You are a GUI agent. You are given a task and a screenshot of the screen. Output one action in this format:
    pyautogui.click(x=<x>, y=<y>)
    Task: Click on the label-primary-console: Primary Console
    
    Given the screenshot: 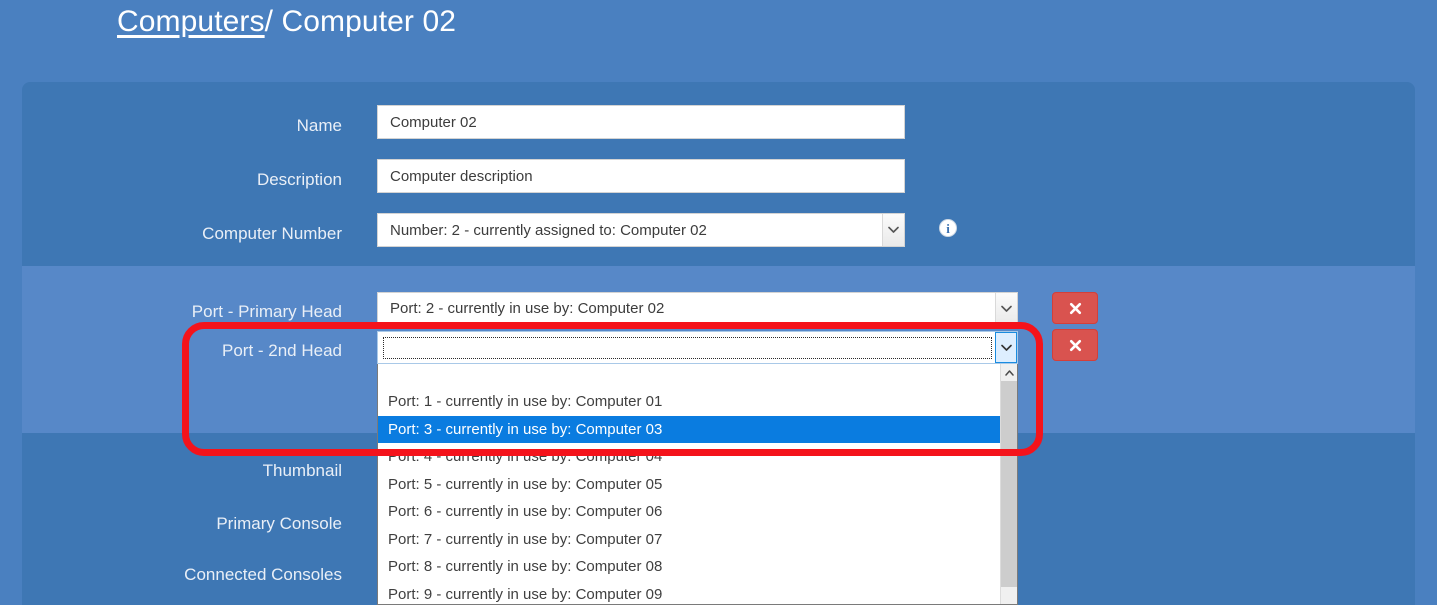 What is the action you would take?
    pyautogui.click(x=279, y=523)
    